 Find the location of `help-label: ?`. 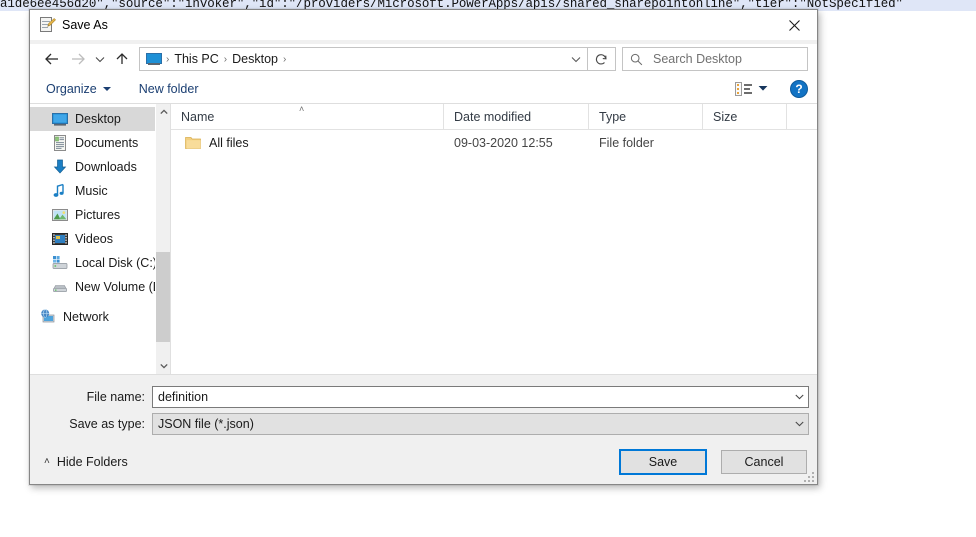

help-label: ? is located at coordinates (799, 88).